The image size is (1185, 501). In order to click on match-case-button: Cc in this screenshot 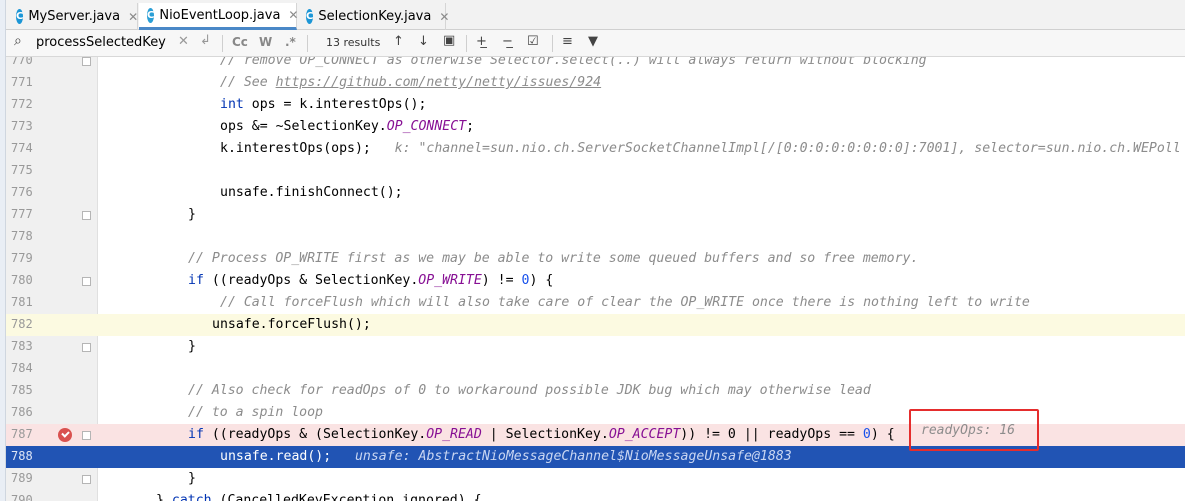, I will do `click(240, 42)`.